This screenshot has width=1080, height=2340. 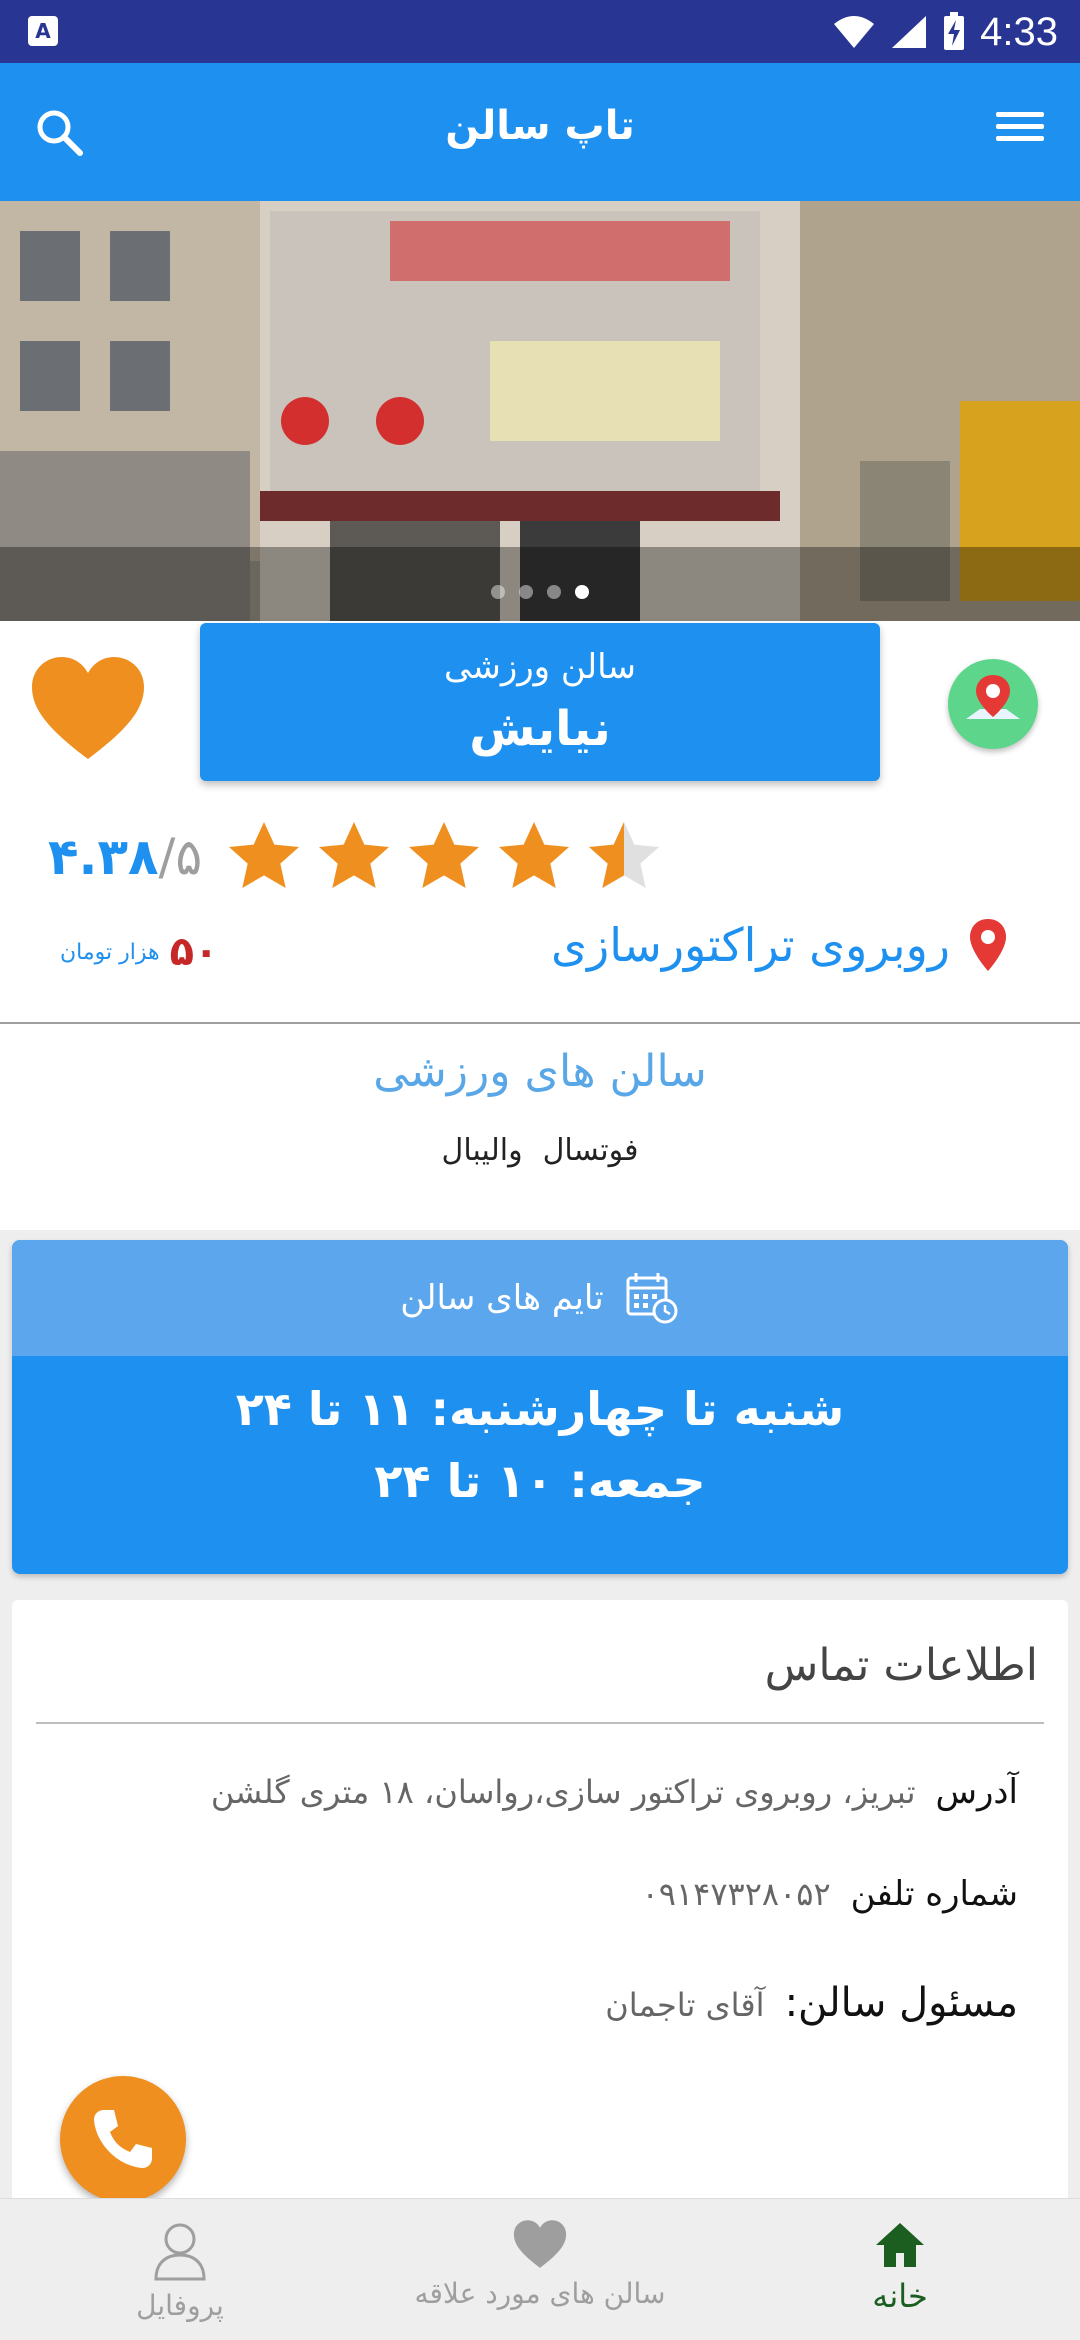 What do you see at coordinates (540, 2293) in the screenshot?
I see `nav-label: سالن های مورد علاقه` at bounding box center [540, 2293].